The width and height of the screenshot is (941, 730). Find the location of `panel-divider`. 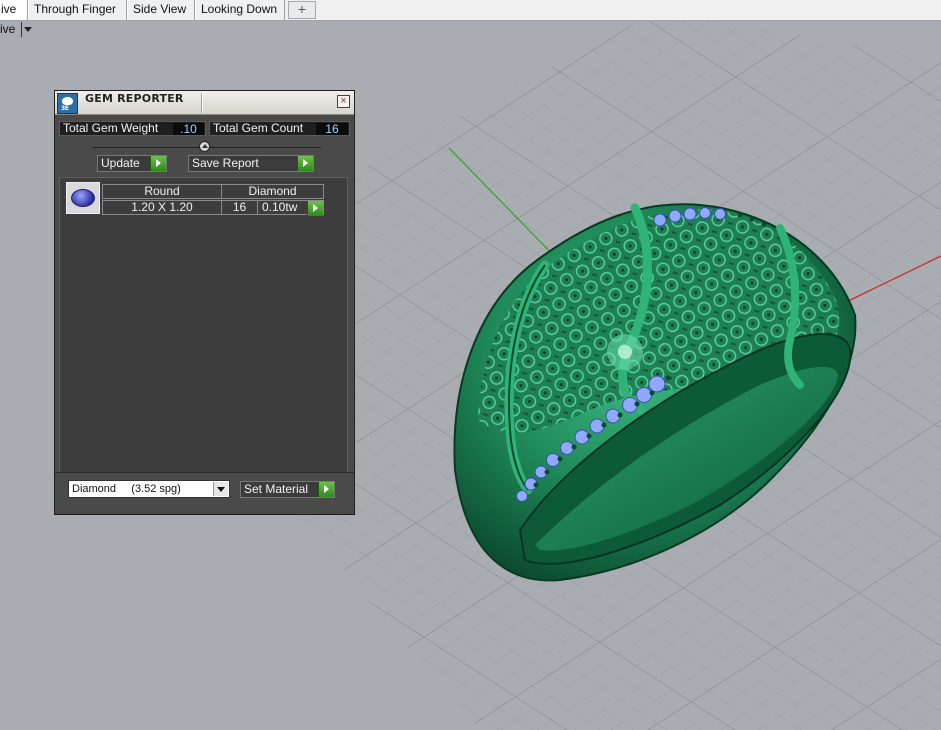

panel-divider is located at coordinates (204, 472).